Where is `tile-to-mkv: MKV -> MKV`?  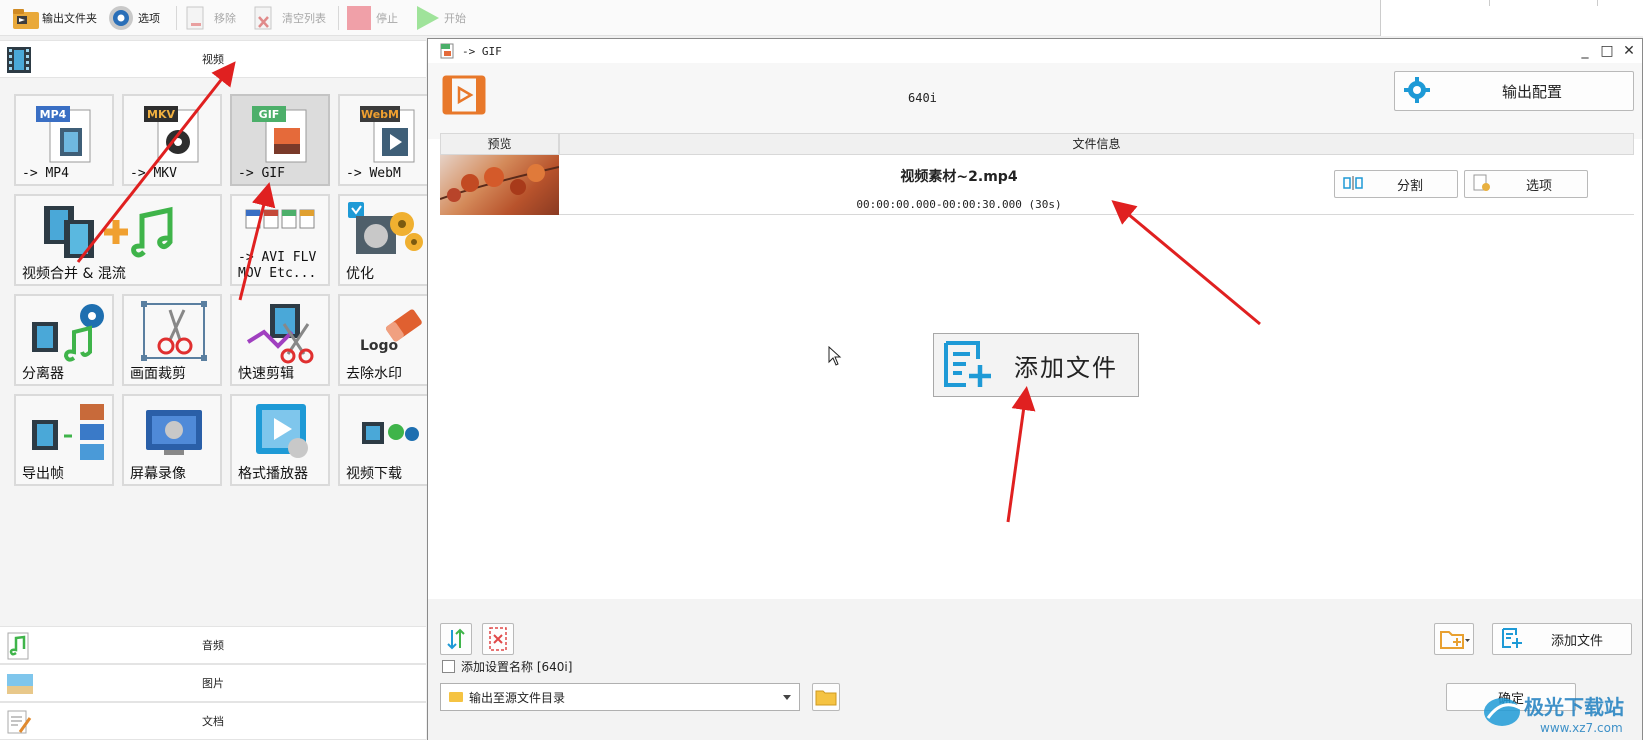
tile-to-mkv: MKV -> MKV is located at coordinates (172, 140).